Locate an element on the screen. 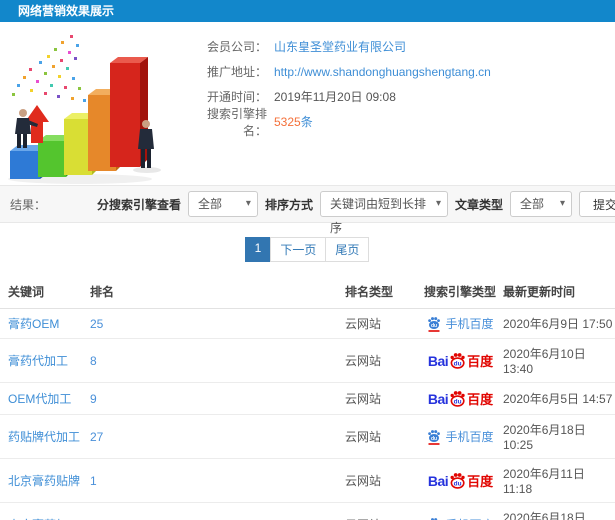  rank-link: 27 is located at coordinates (96, 437).